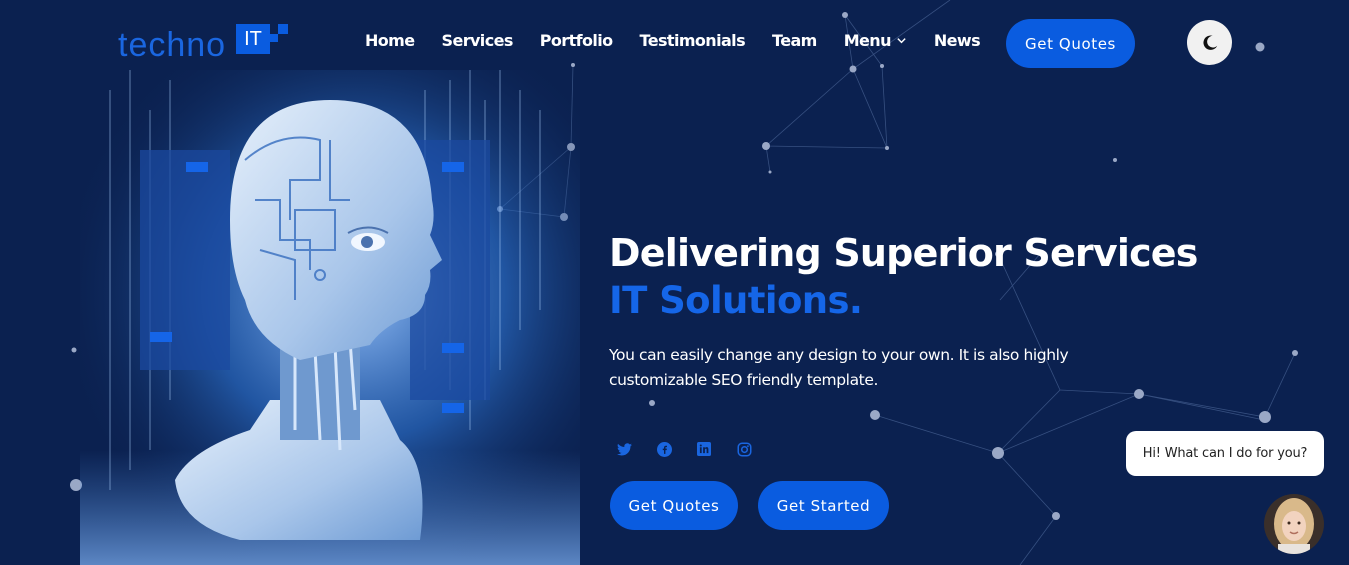 Image resolution: width=1349 pixels, height=565 pixels. I want to click on nav-services: Services, so click(477, 40).